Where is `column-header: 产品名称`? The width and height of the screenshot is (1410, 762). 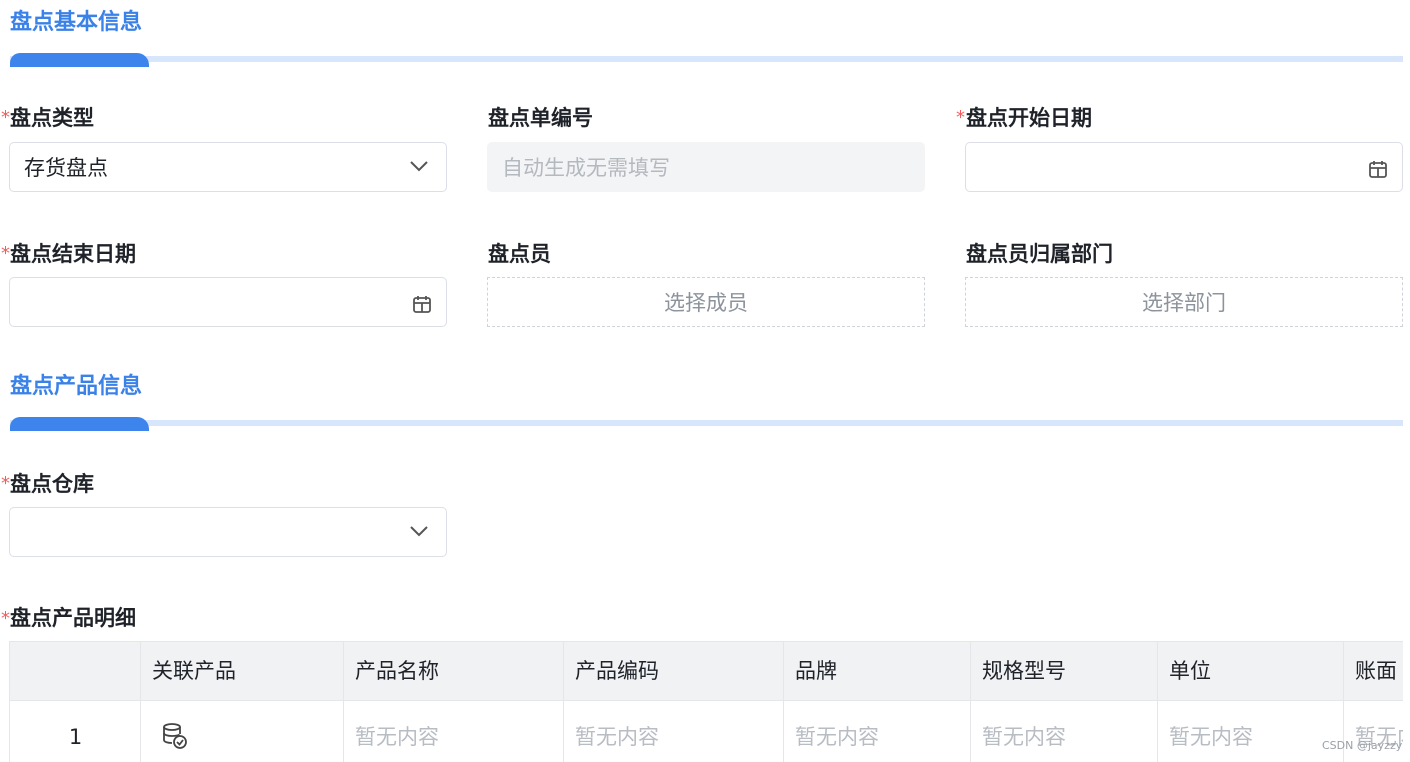 column-header: 产品名称 is located at coordinates (397, 671).